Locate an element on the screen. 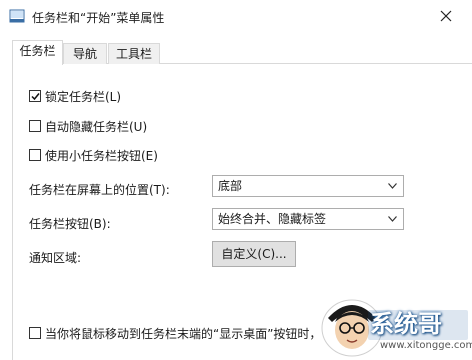  taskbar-buttons-label: 任务栏按钮(B): is located at coordinates (70, 224).